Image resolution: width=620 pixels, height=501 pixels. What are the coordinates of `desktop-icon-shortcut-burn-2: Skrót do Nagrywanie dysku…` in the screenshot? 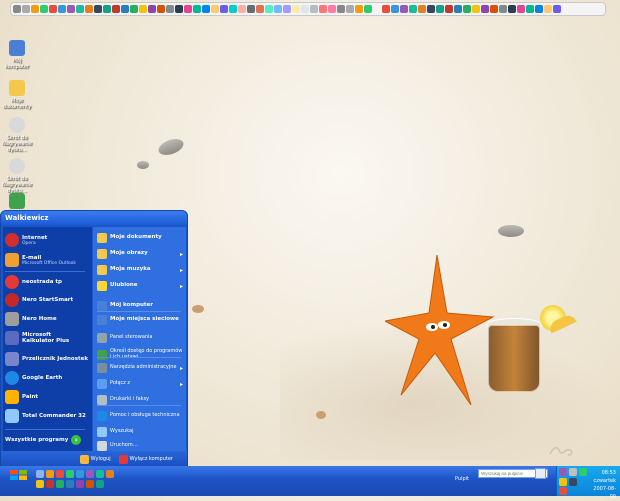 It's located at (17, 176).